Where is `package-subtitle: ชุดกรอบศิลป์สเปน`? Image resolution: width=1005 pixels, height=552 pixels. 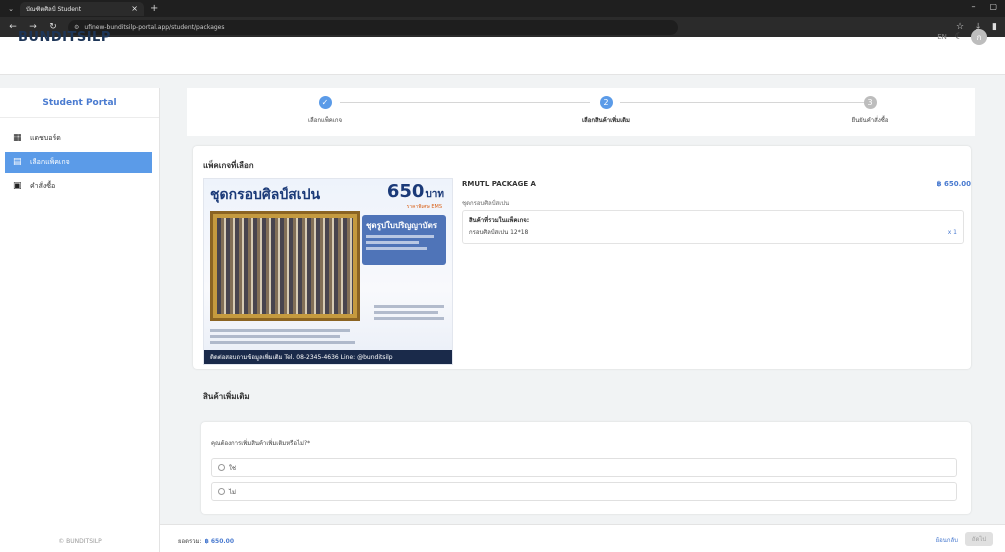
package-subtitle: ชุดกรอบศิลป์สเปน is located at coordinates (486, 203).